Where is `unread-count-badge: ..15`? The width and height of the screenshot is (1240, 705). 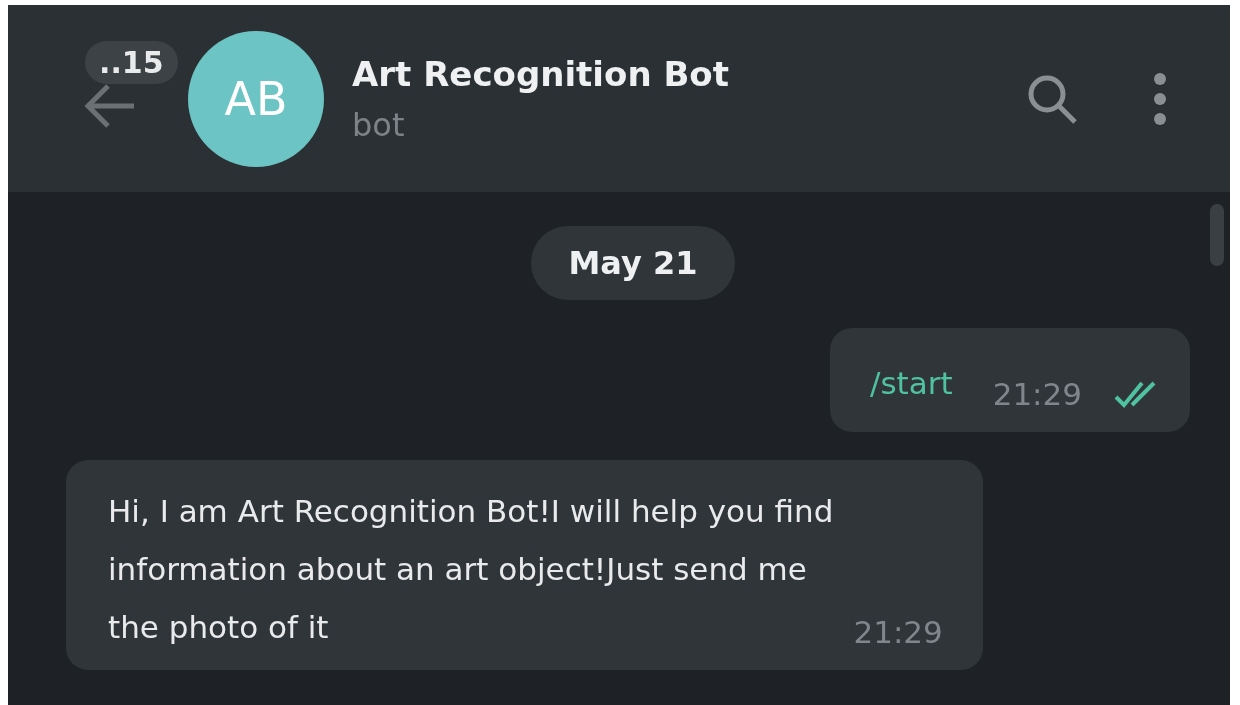 unread-count-badge: ..15 is located at coordinates (131, 62).